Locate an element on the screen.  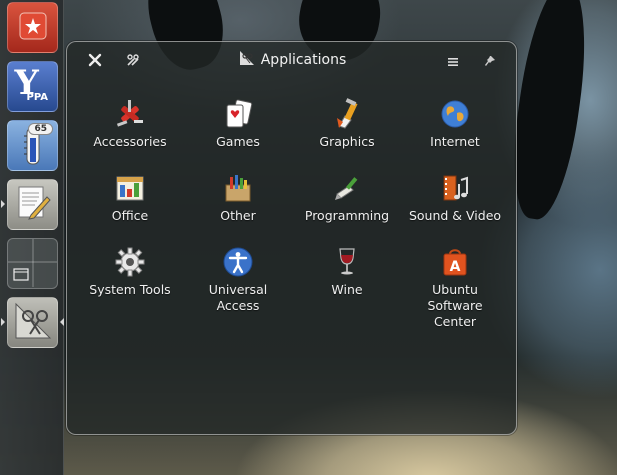
software-center-icon: A is located at coordinates (455, 262).